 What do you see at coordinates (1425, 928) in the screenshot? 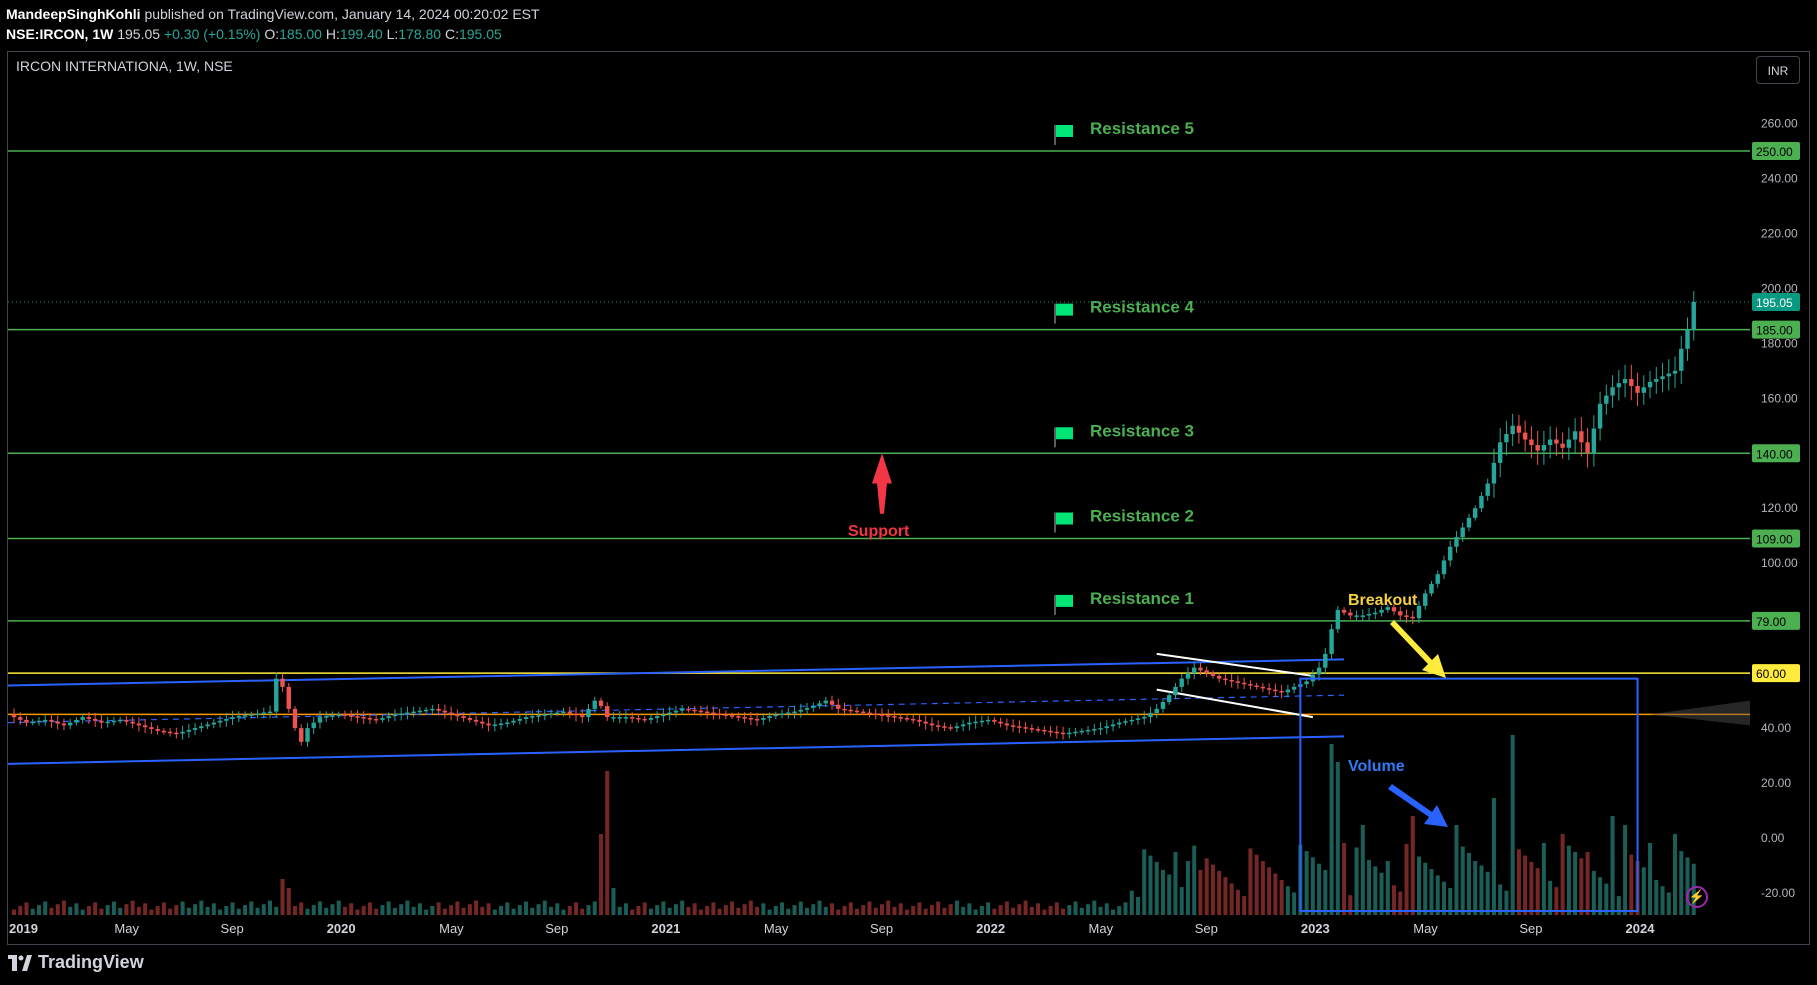
I see `x-tick-label: May` at bounding box center [1425, 928].